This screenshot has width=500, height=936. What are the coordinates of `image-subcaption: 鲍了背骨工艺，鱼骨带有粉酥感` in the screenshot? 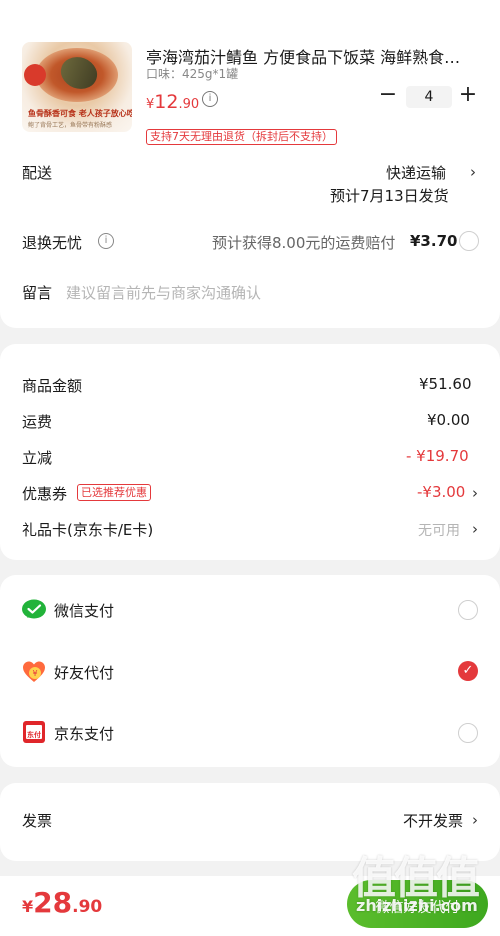 It's located at (70, 125).